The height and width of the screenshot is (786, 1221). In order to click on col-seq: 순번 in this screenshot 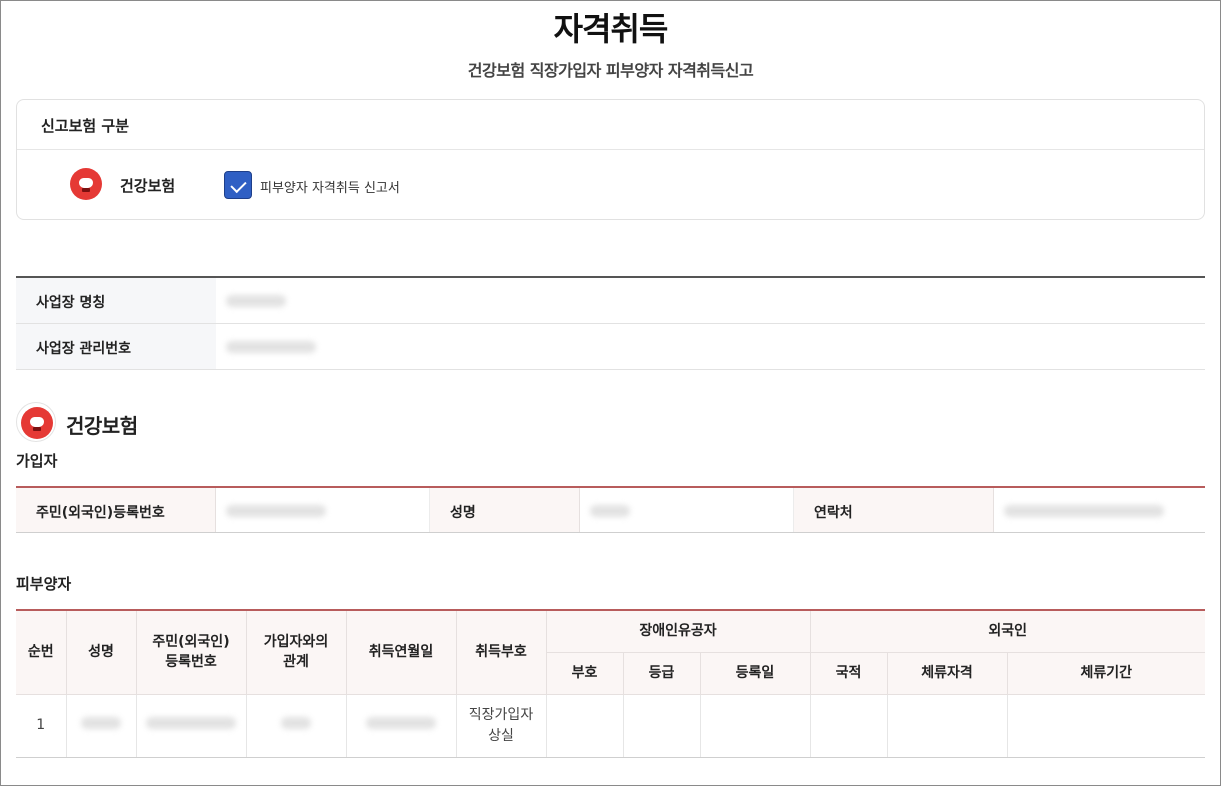, I will do `click(41, 652)`.